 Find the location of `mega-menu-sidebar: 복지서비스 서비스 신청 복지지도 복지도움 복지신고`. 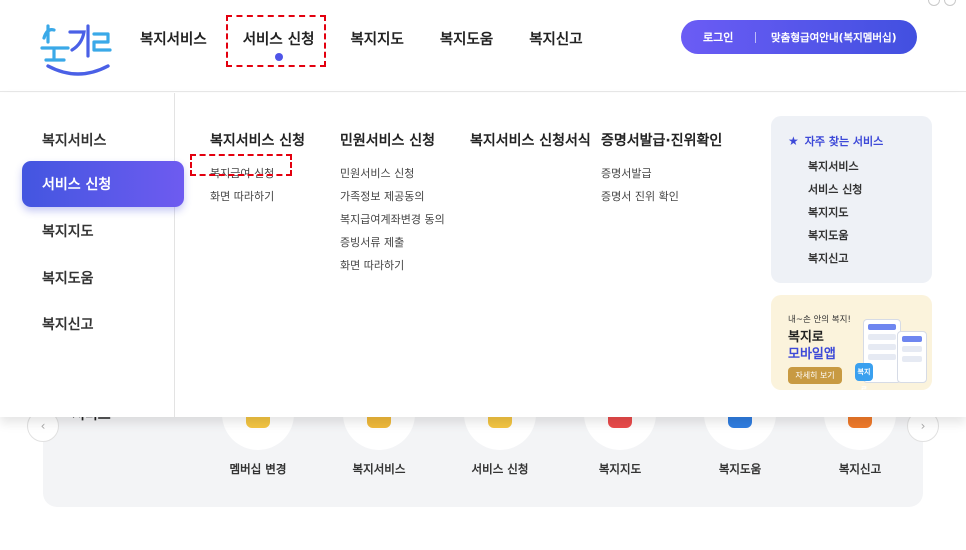

mega-menu-sidebar: 복지서비스 서비스 신청 복지지도 복지도움 복지신고 is located at coordinates (92, 255).